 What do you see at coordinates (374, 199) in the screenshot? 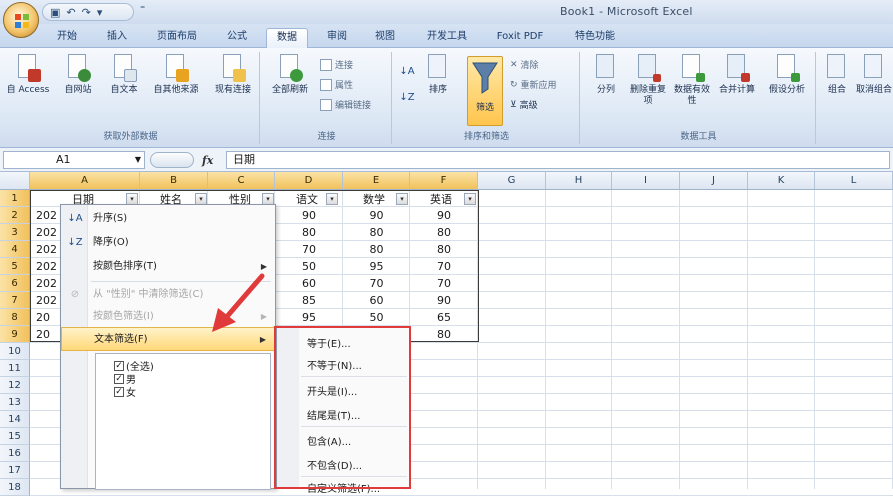
I see `header-math: 数学` at bounding box center [374, 199].